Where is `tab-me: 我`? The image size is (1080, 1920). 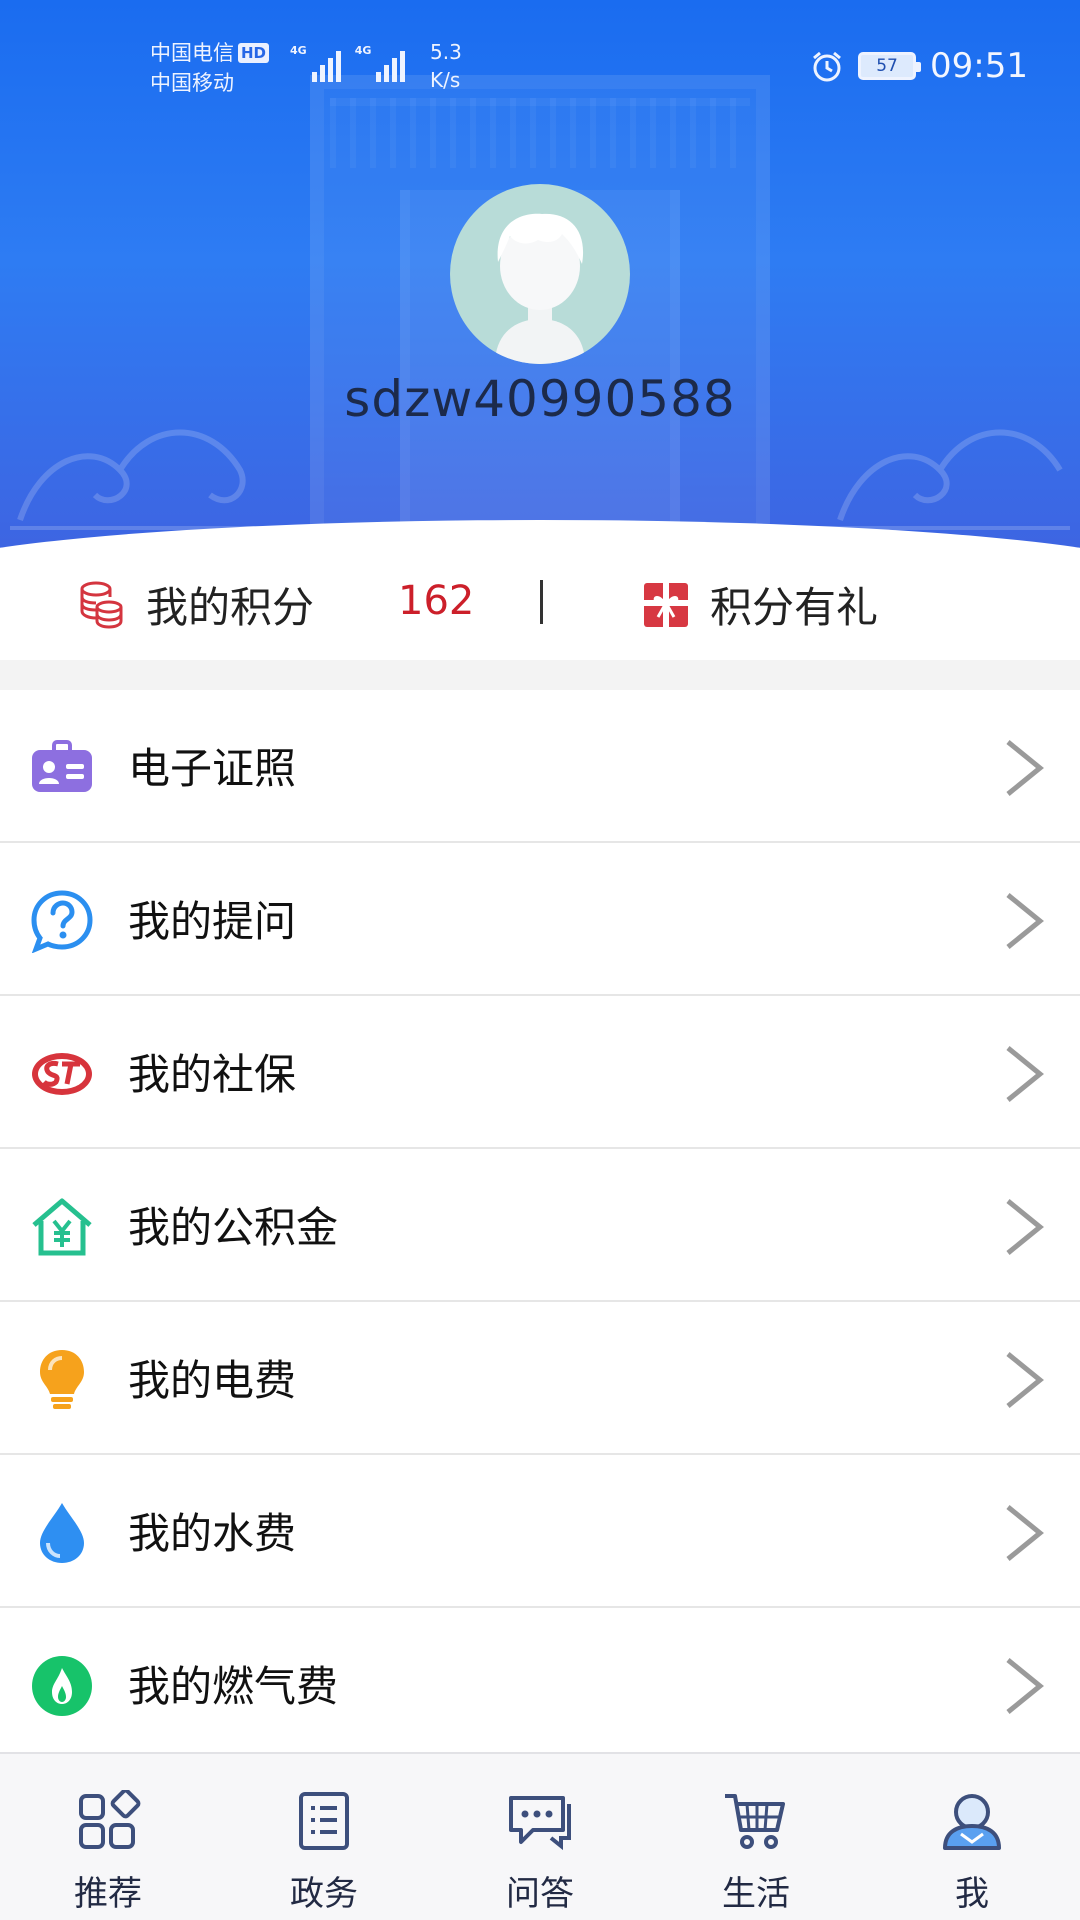
tab-me: 我 is located at coordinates (972, 1837).